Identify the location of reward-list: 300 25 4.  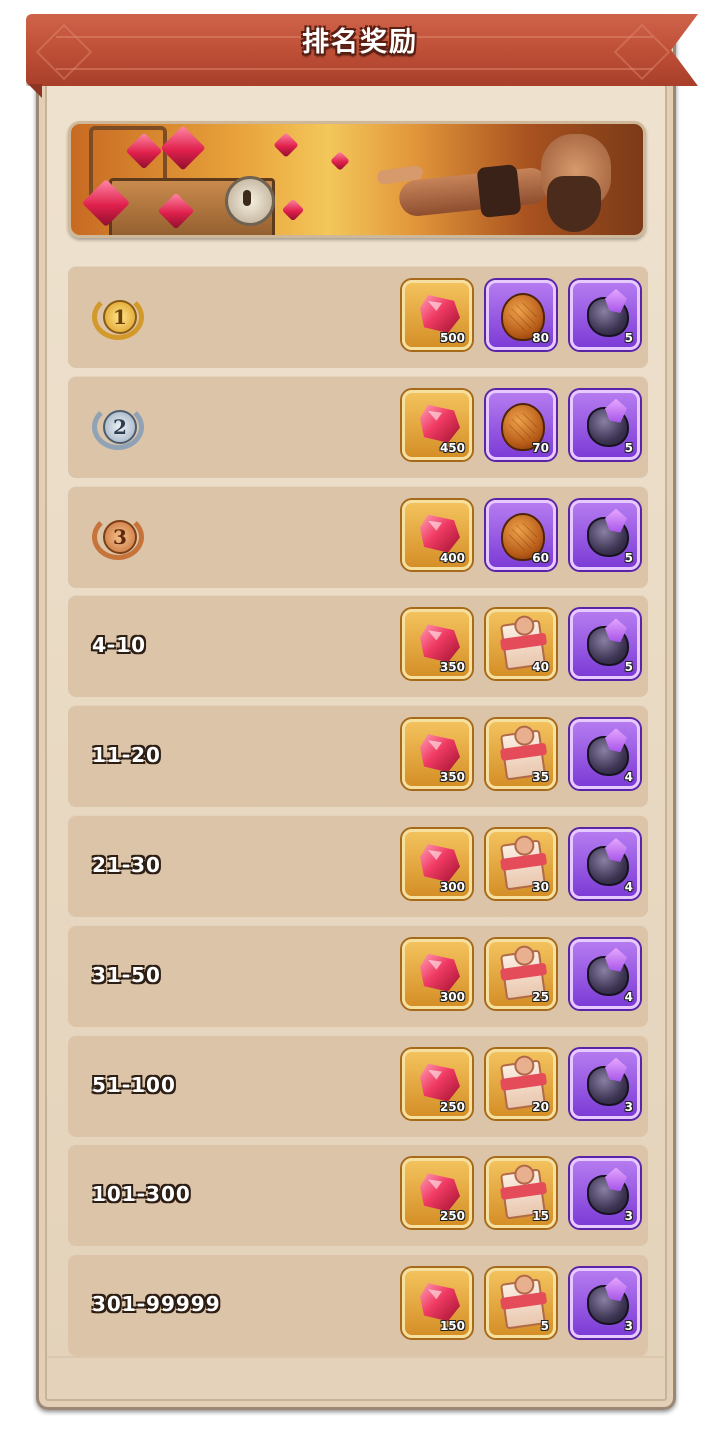
(521, 973).